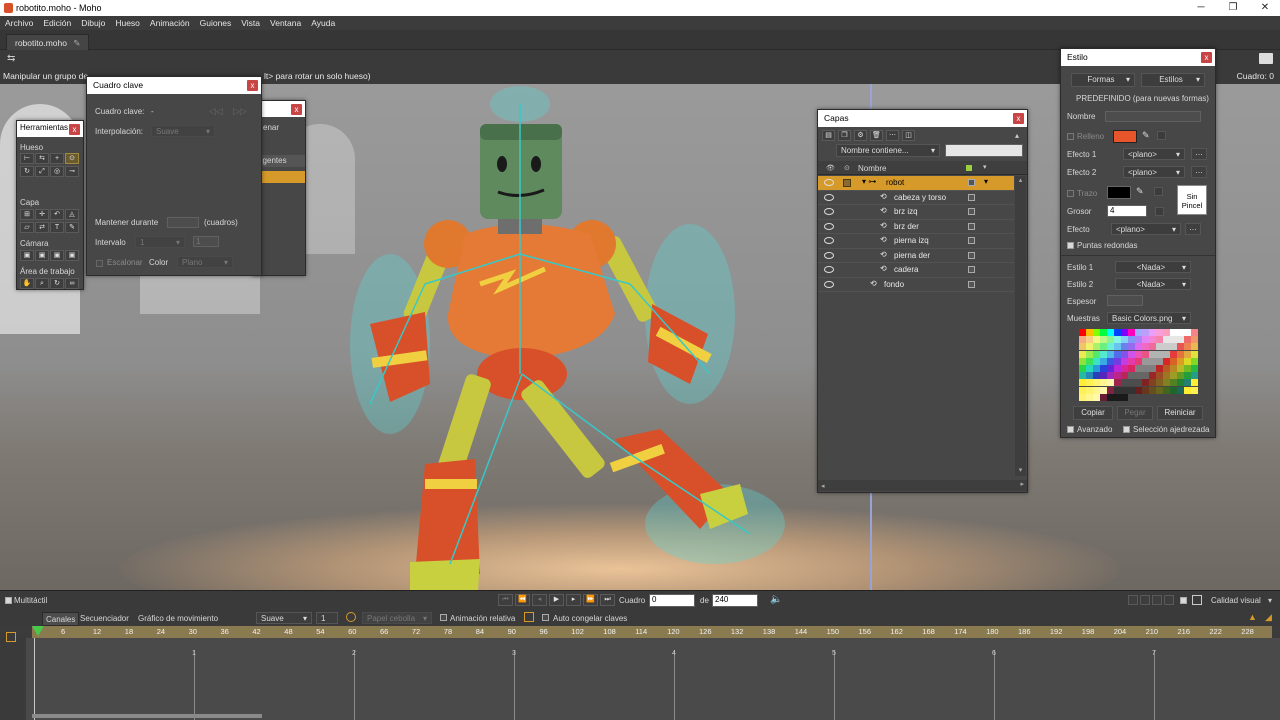  Describe the element at coordinates (216, 111) in the screenshot. I see `prev-keyframe-icon: ◁◁` at that location.